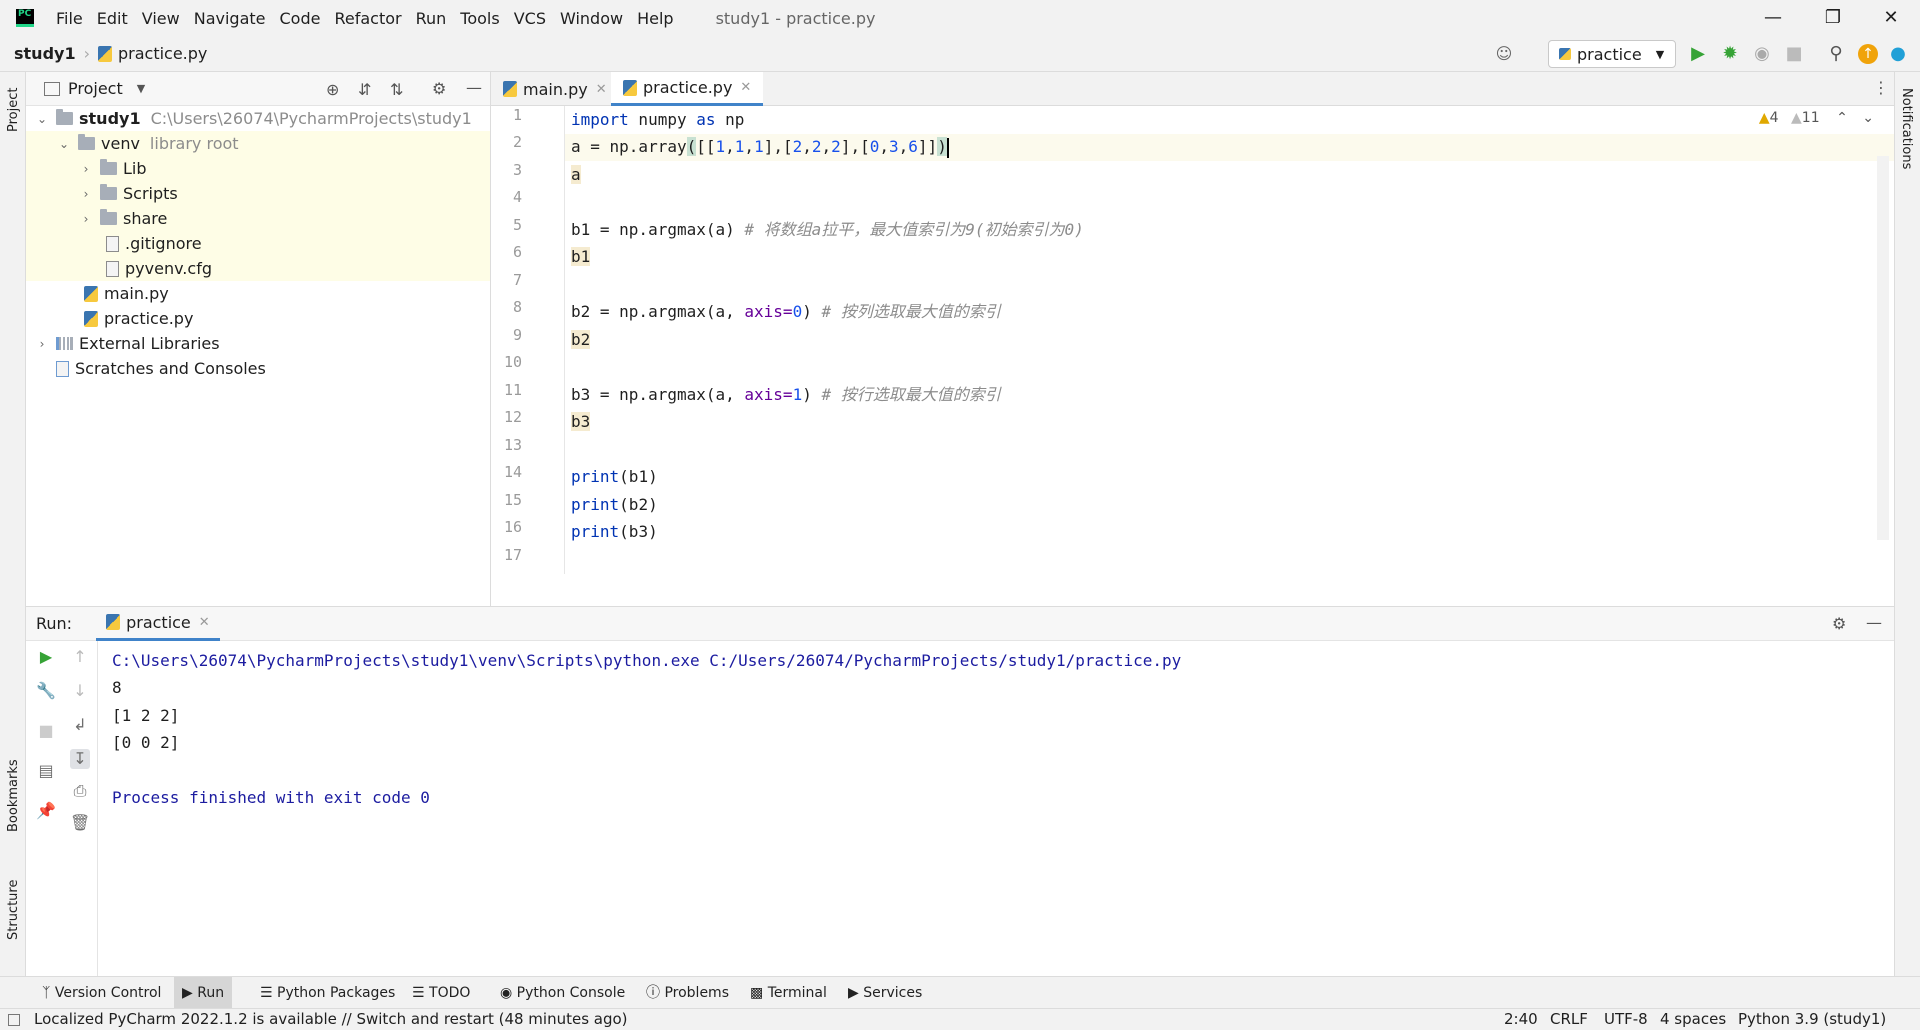 Image resolution: width=1920 pixels, height=1030 pixels. I want to click on code-text: ],[, so click(855, 146).